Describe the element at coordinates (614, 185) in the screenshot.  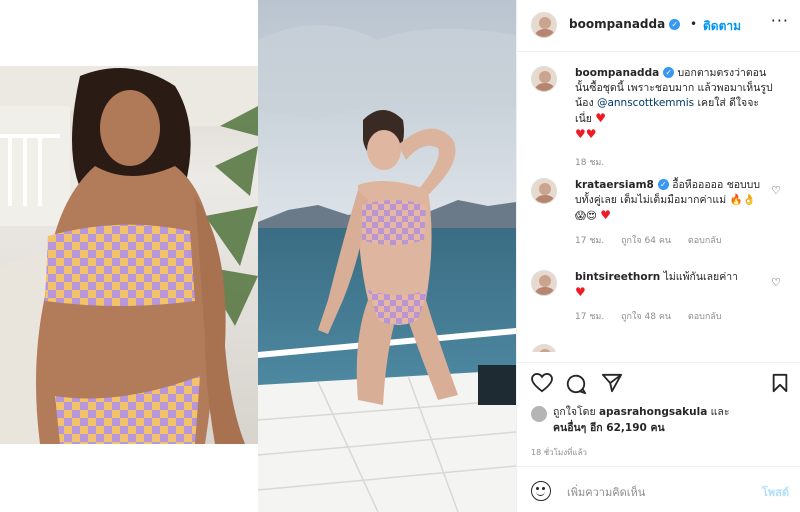
I see `comment-username: krataersiam8` at that location.